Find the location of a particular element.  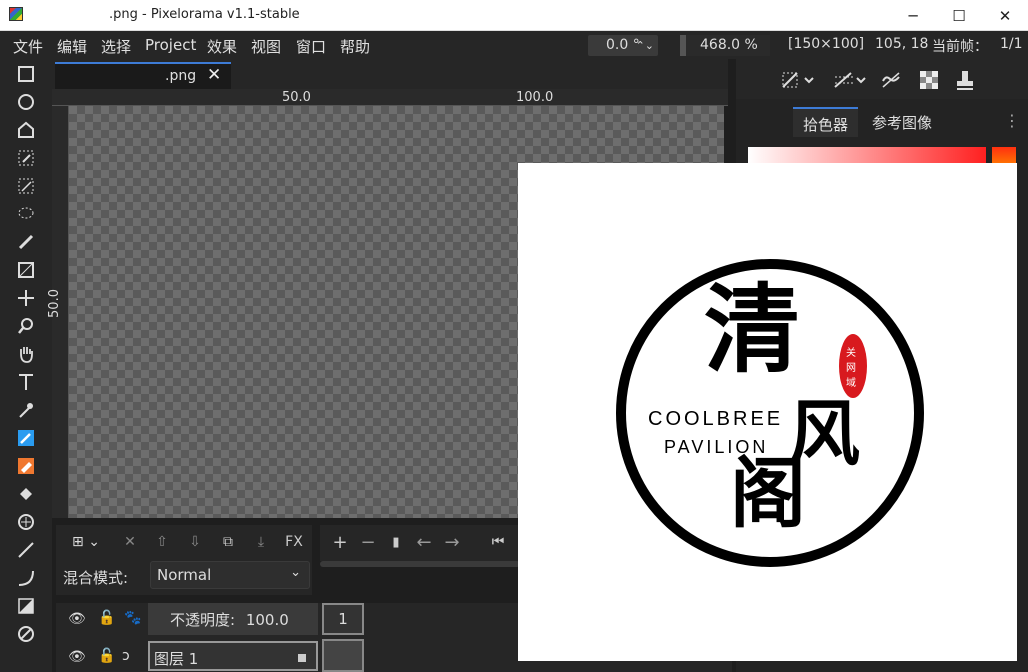

color-picker-icon is located at coordinates (26, 410).